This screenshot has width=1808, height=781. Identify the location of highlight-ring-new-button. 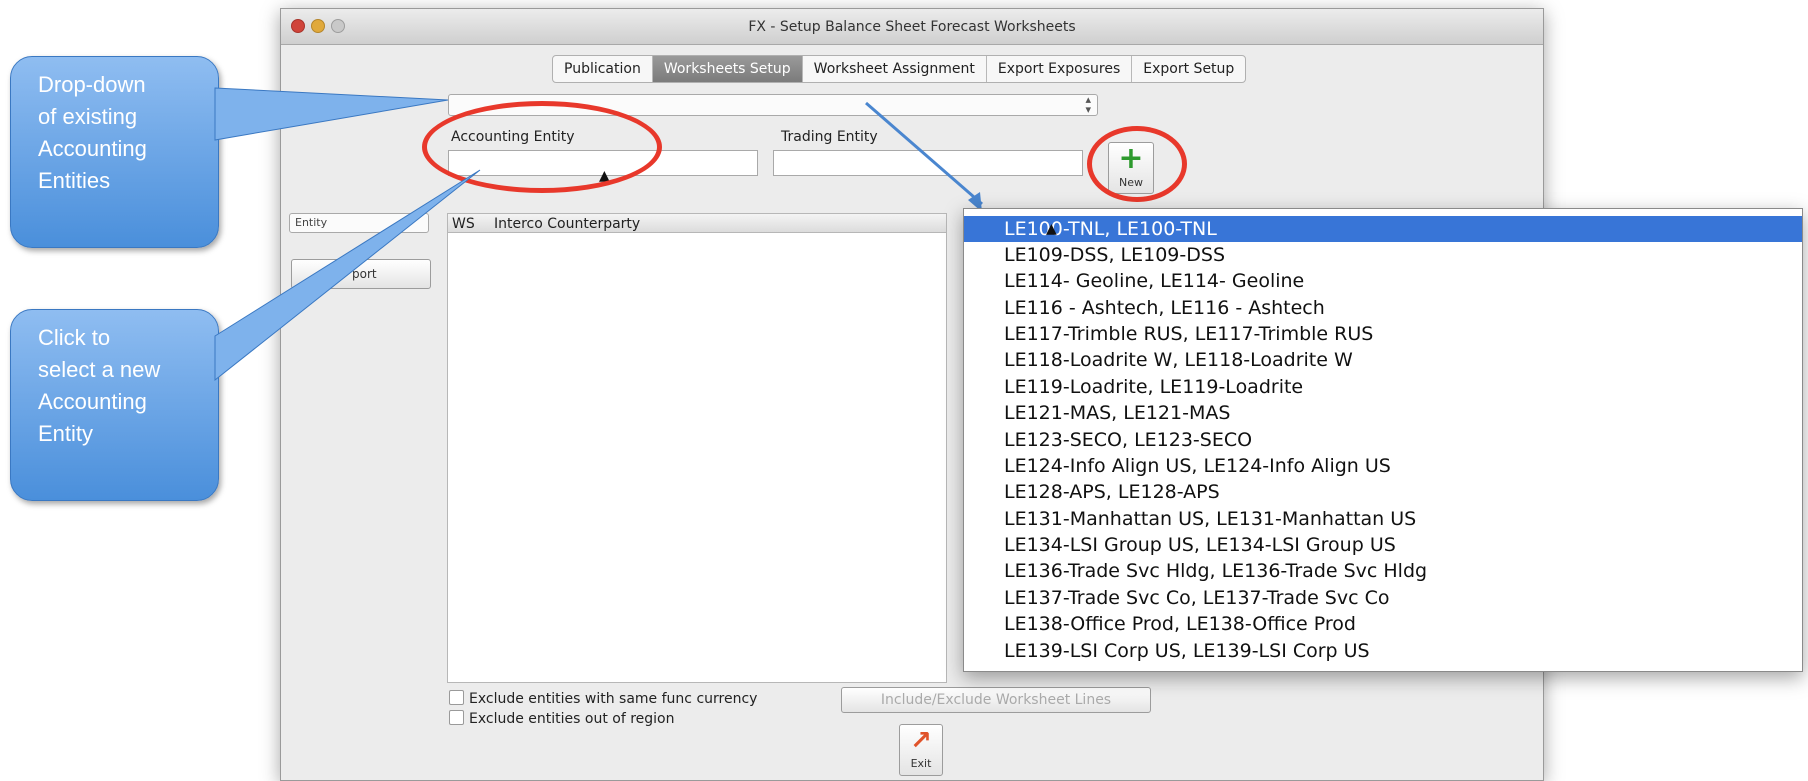
(1137, 164).